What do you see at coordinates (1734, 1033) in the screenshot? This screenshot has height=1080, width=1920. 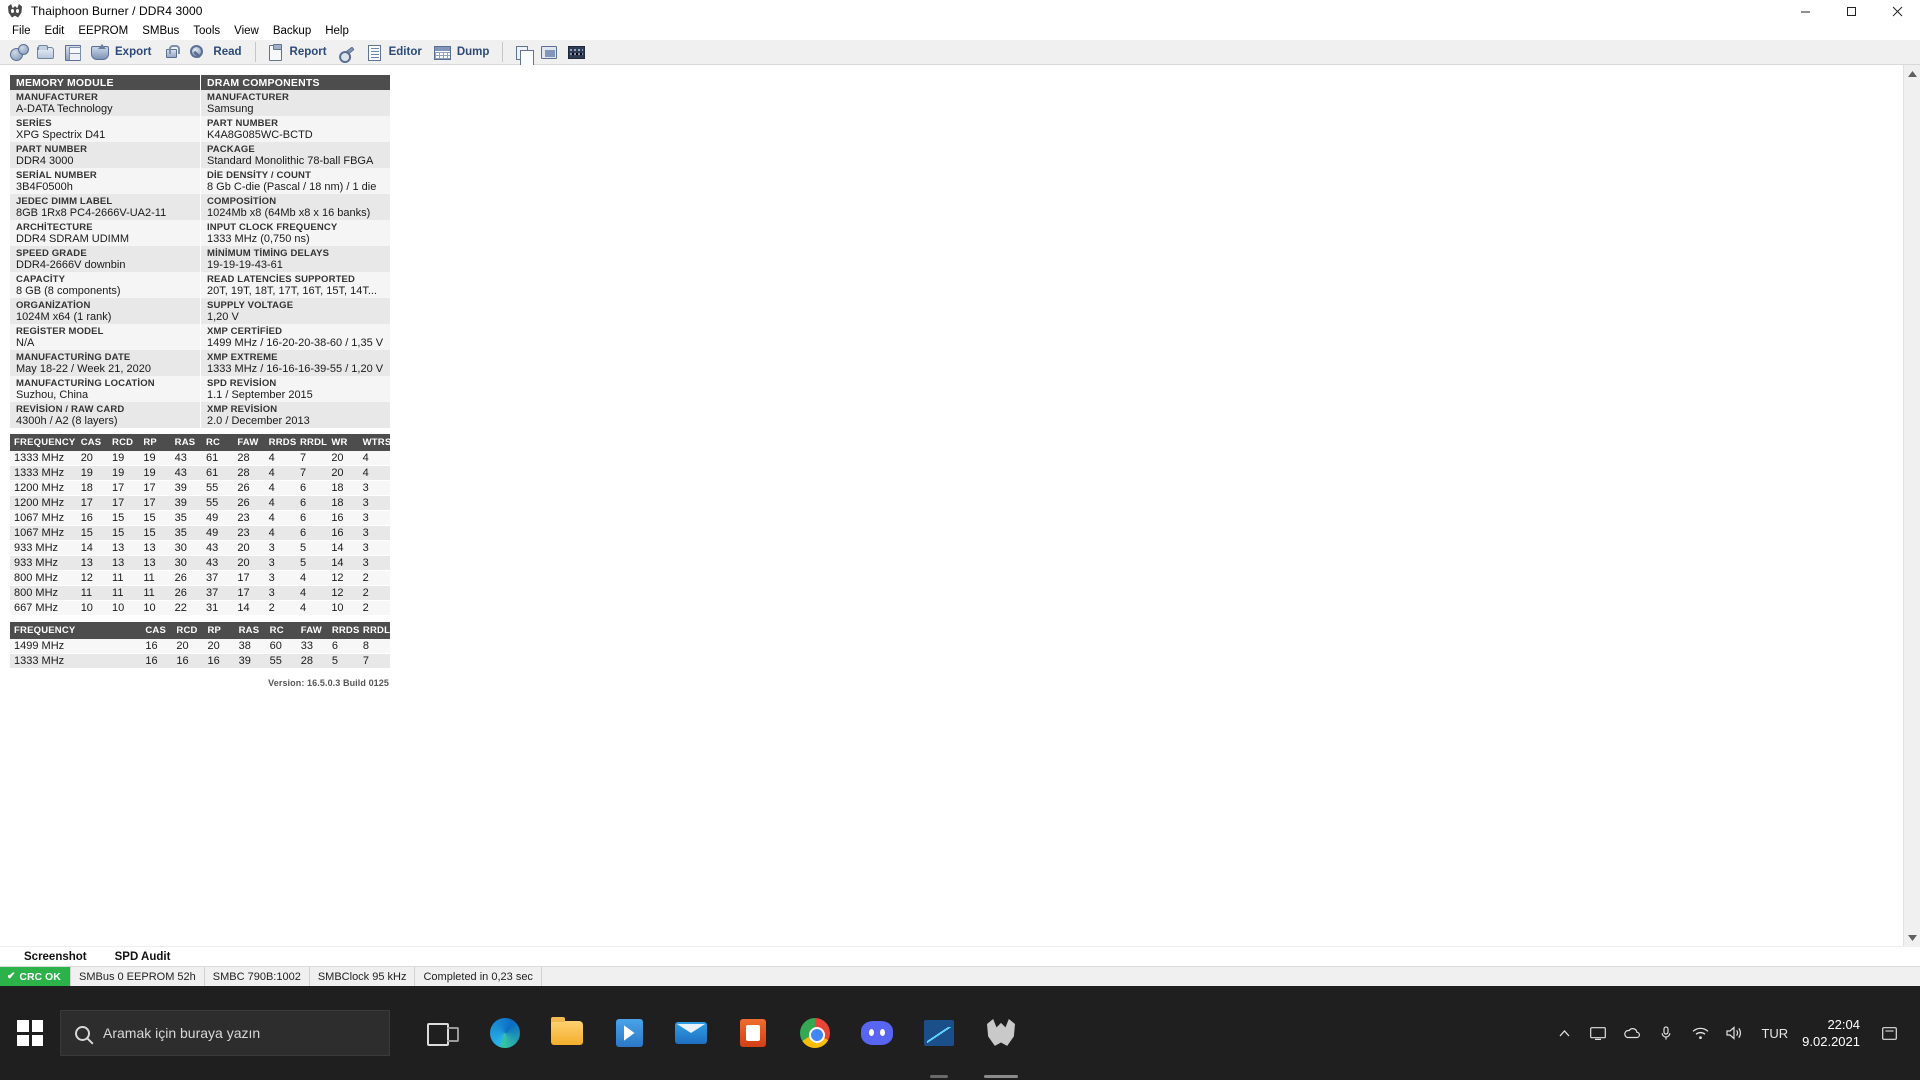 I see `speaker-icon` at bounding box center [1734, 1033].